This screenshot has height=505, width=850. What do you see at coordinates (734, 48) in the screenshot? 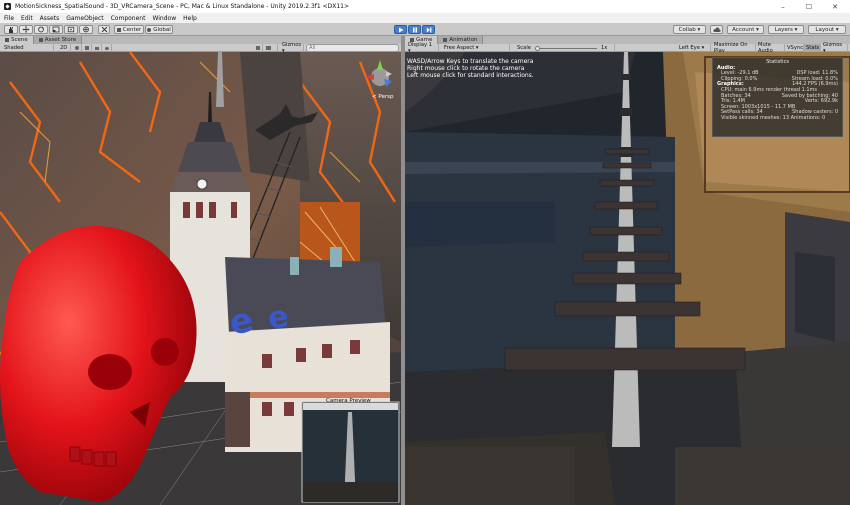
I see `maximize-on-play-toggle: Maximize On Play` at bounding box center [734, 48].